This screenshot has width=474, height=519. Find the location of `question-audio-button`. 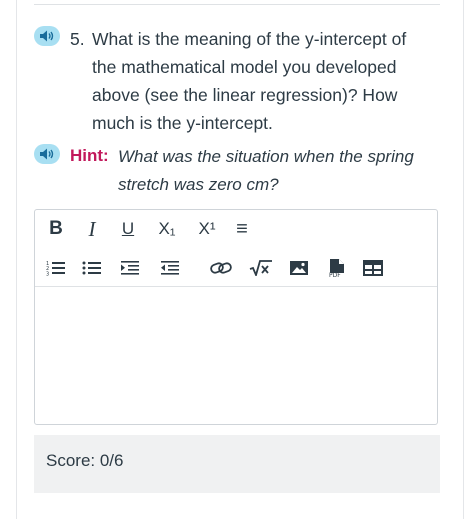

question-audio-button is located at coordinates (47, 36).